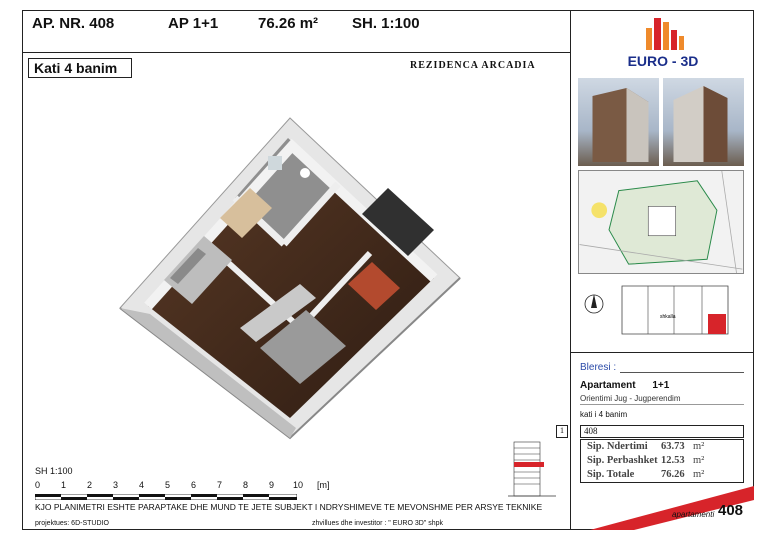 The image size is (768, 542). I want to click on buyer-label: Bleresi :, so click(598, 367).